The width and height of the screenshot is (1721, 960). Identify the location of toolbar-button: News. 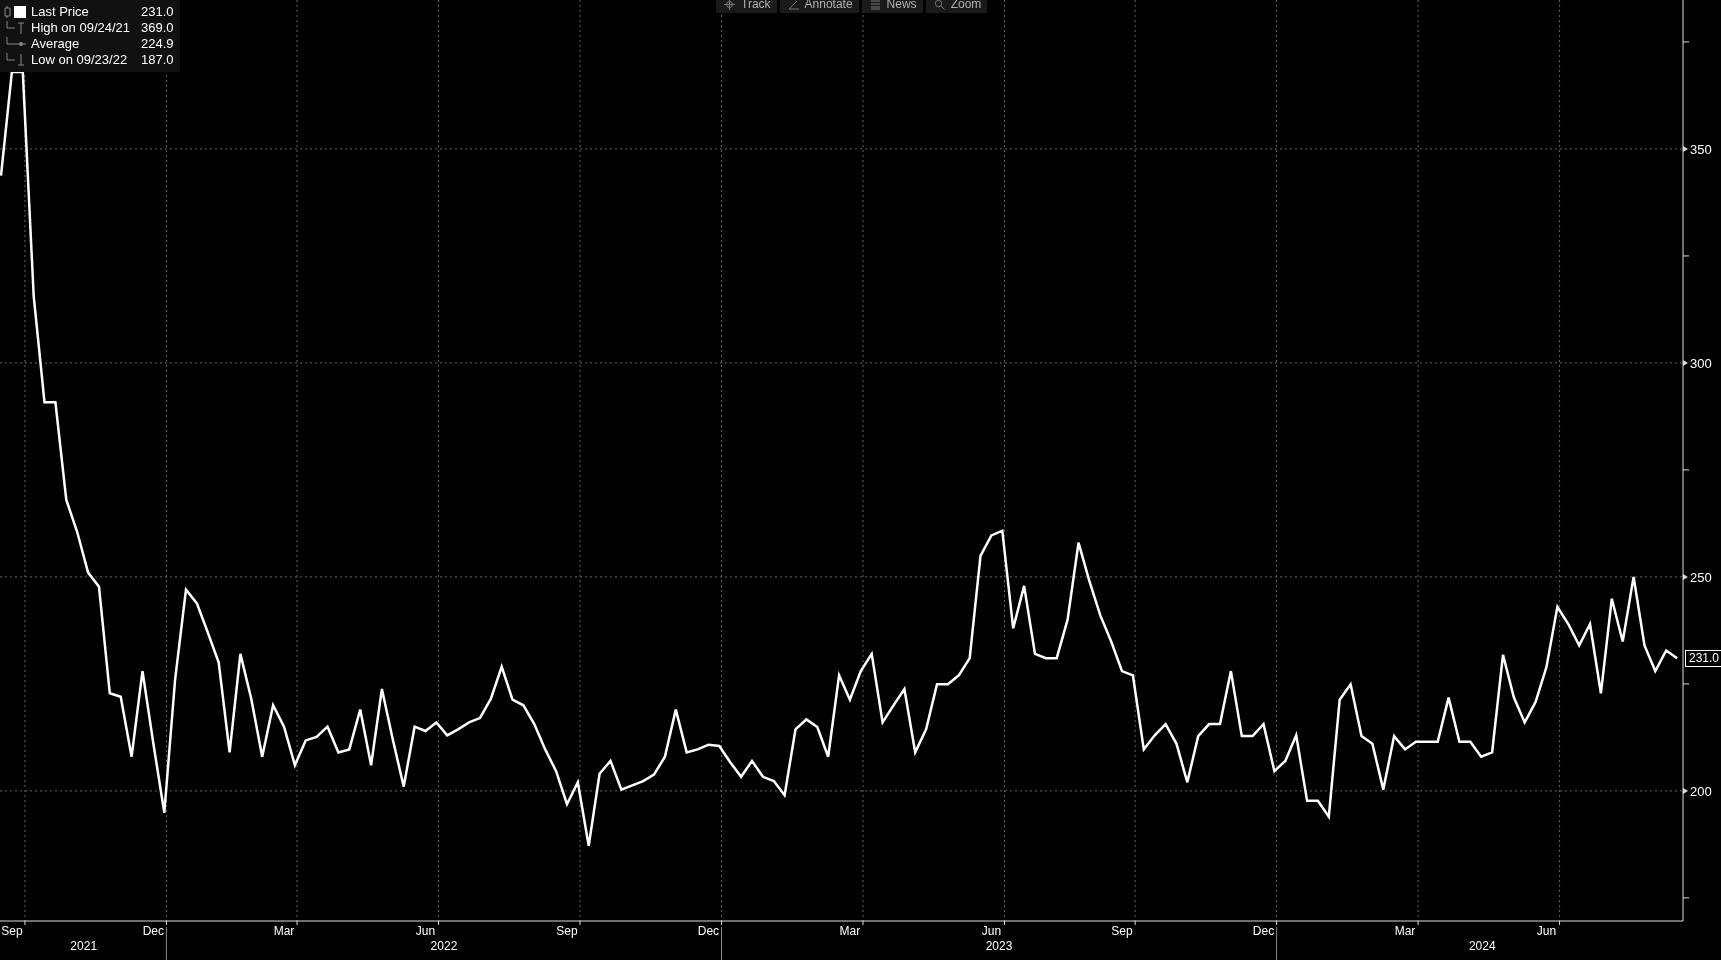
(892, 6).